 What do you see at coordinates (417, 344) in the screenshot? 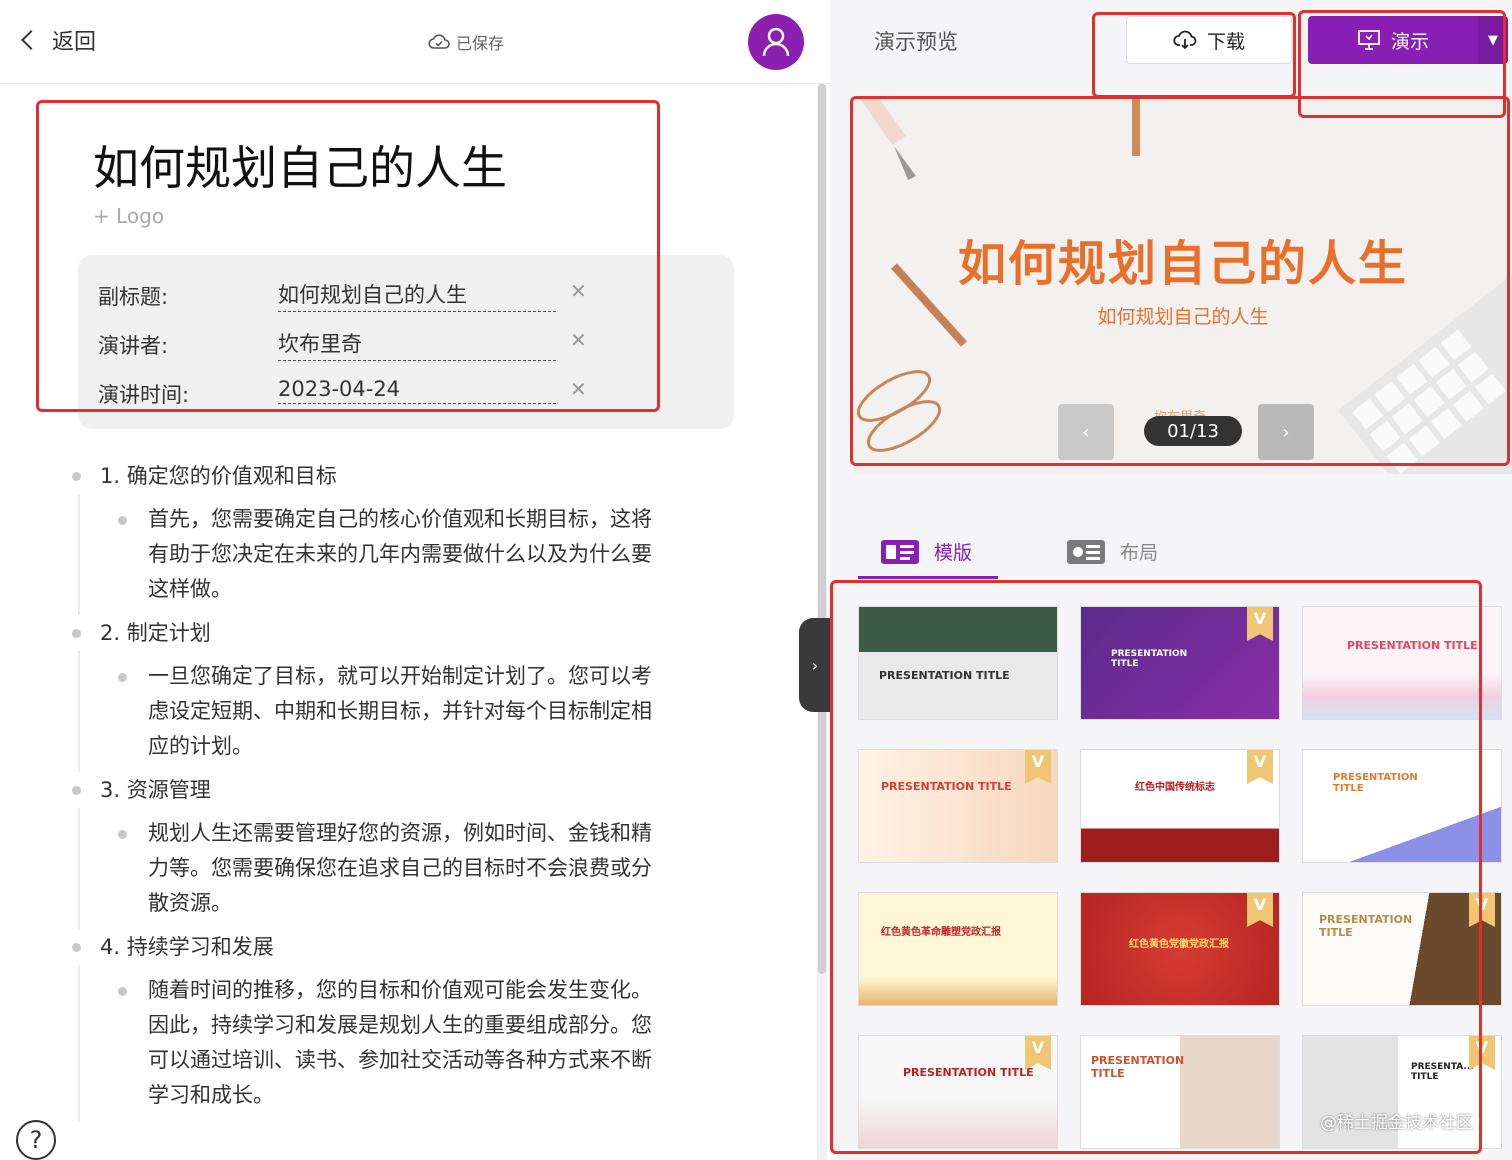
I see `speaker-field: 坎布里奇` at bounding box center [417, 344].